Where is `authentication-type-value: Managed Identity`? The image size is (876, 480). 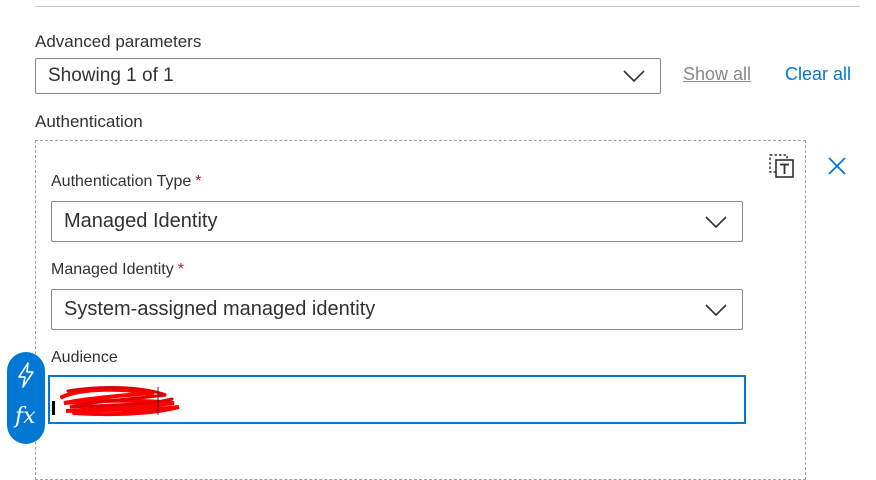 authentication-type-value: Managed Identity is located at coordinates (141, 221).